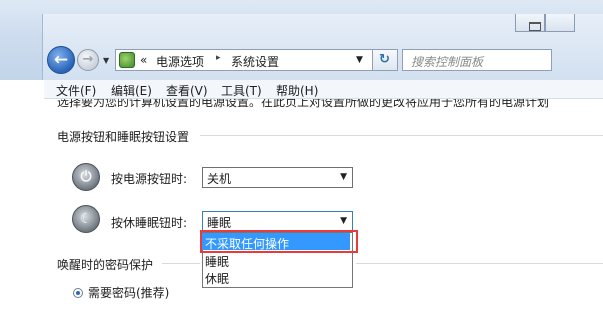 The width and height of the screenshot is (603, 315). I want to click on power-symbol-icon: ⏻, so click(86, 177).